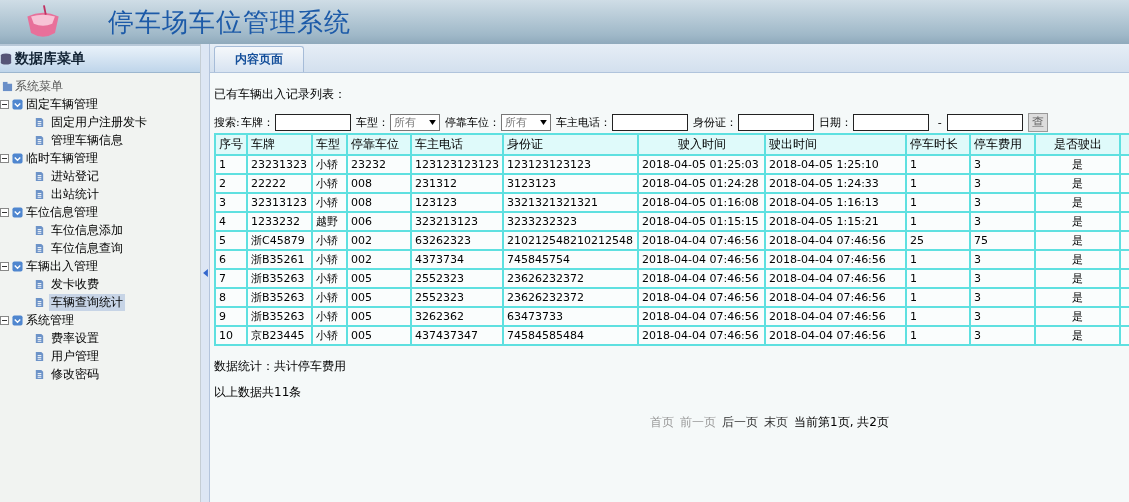  I want to click on list-title: 已有车辆出入记录列表：, so click(280, 94).